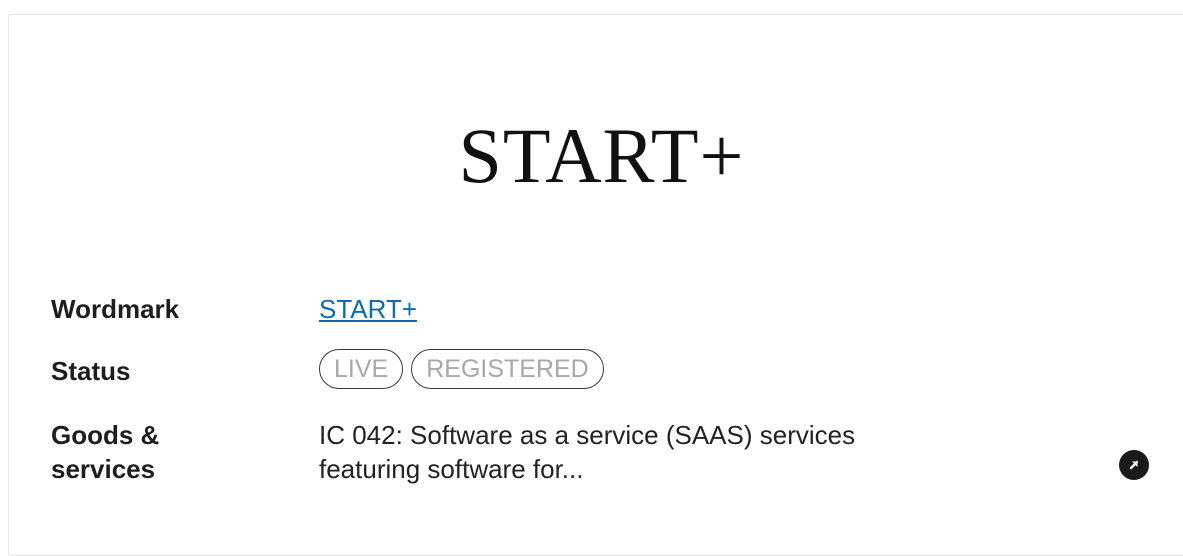  I want to click on goods-services-label: Goods & services, so click(105, 452).